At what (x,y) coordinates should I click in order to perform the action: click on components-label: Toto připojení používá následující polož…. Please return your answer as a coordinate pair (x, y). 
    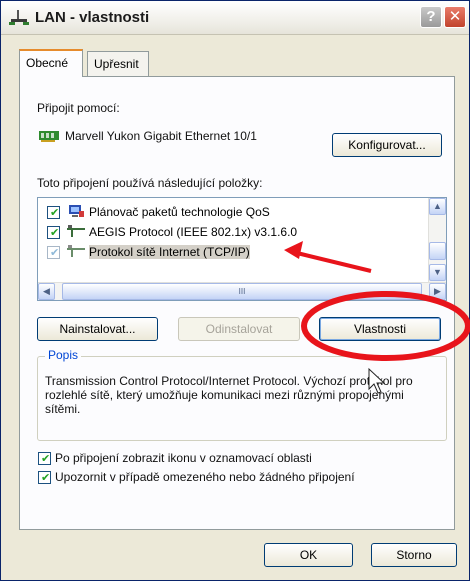
    Looking at the image, I should click on (150, 183).